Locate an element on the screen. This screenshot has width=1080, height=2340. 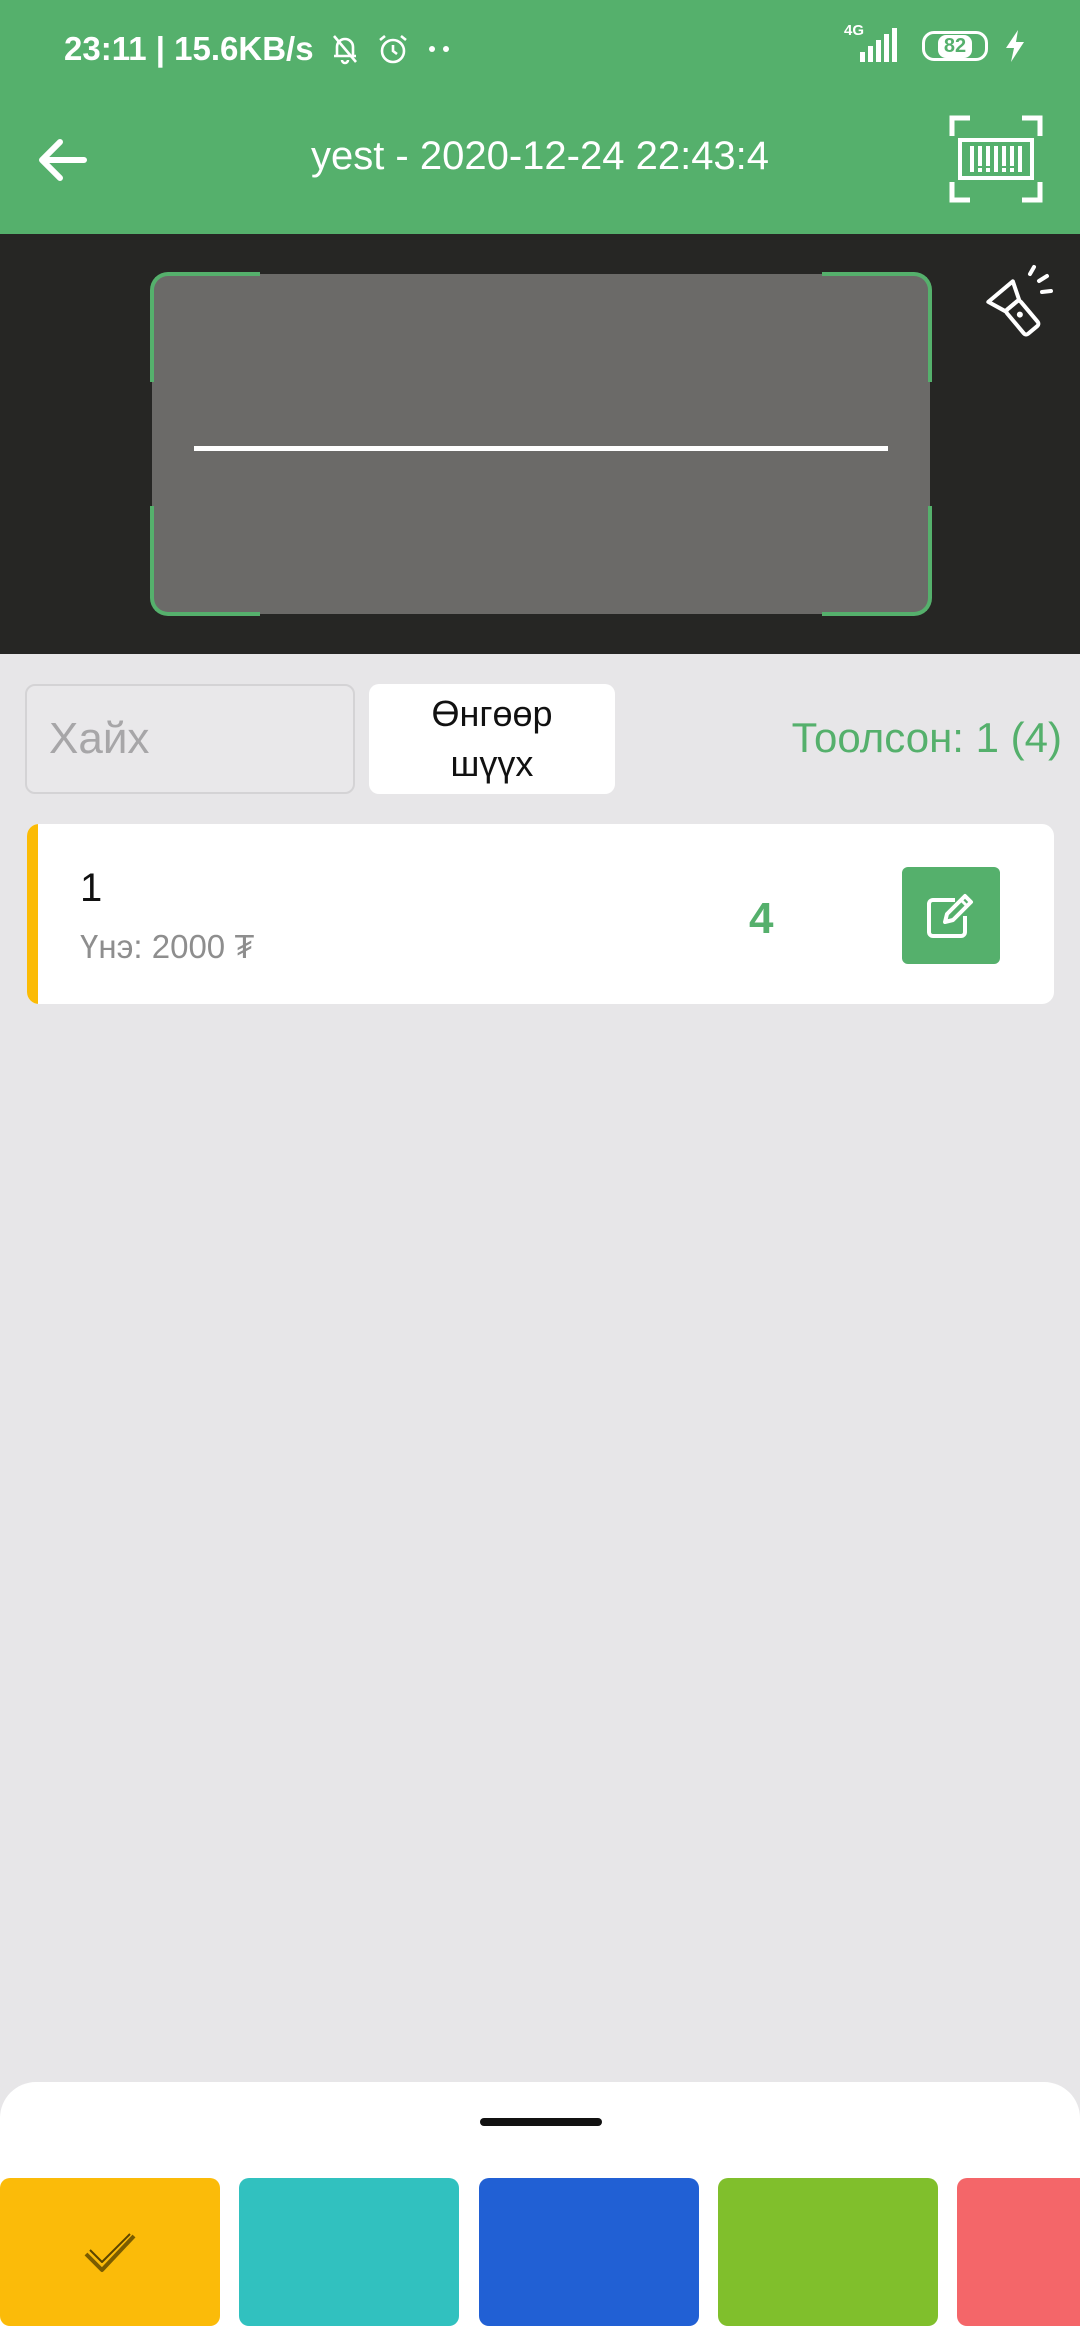
color-swatch-yellow is located at coordinates (110, 2252).